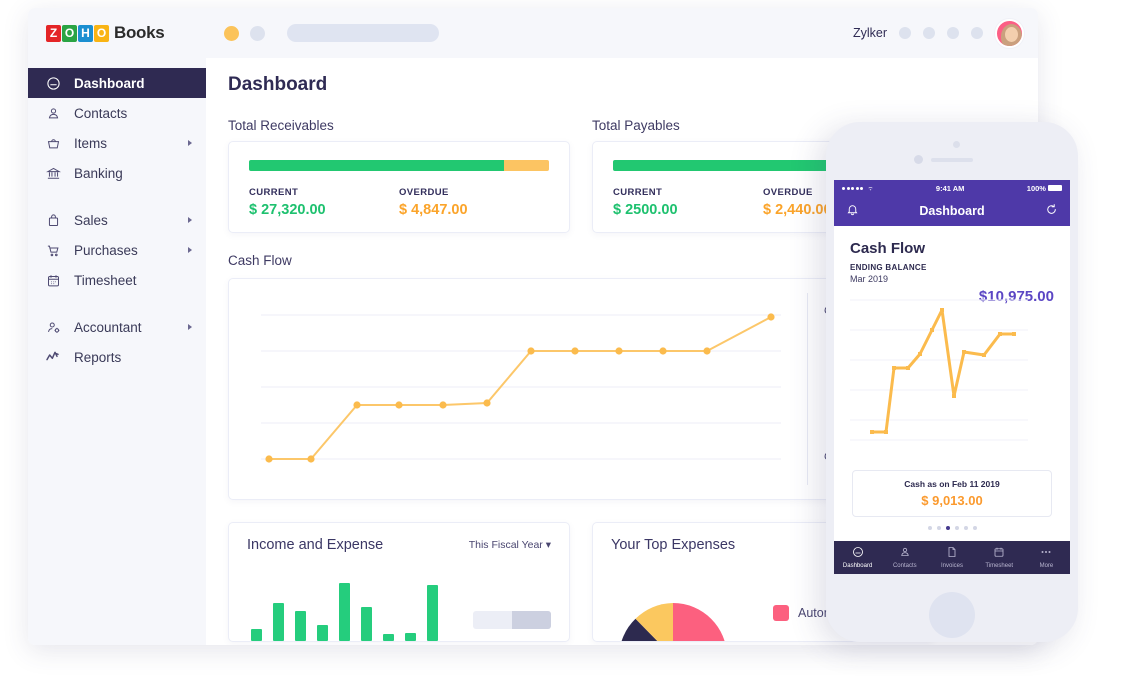 The width and height of the screenshot is (1128, 678). I want to click on cashflow-gridlines, so click(521, 387).